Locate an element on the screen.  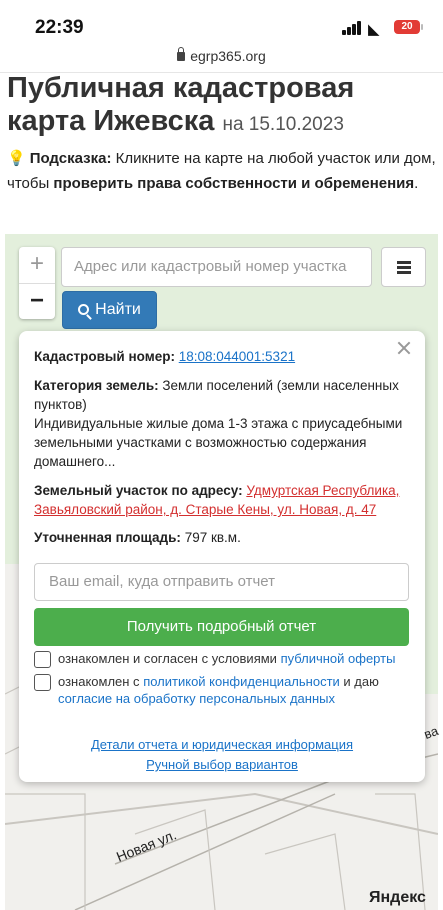
zoom-control: + − is located at coordinates (37, 283).